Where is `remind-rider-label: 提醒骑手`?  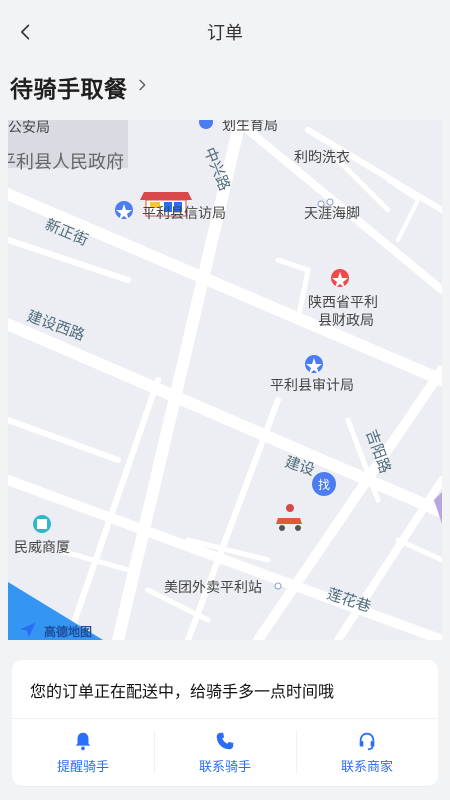 remind-rider-label: 提醒骑手 is located at coordinates (82, 767).